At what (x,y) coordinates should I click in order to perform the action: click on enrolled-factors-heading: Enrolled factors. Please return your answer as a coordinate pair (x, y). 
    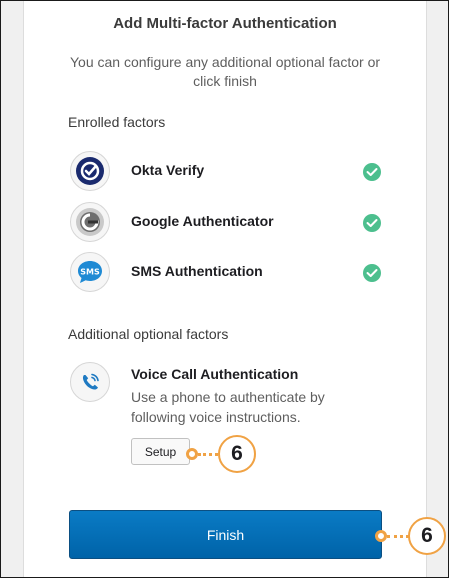
    Looking at the image, I should click on (117, 122).